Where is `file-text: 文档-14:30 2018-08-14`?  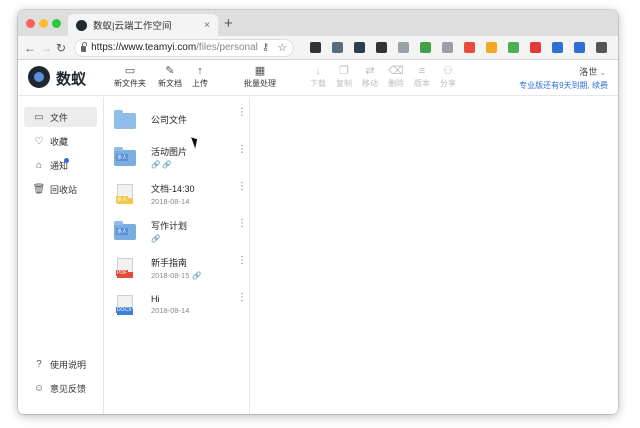 file-text: 文档-14:30 2018-08-14 is located at coordinates (200, 194).